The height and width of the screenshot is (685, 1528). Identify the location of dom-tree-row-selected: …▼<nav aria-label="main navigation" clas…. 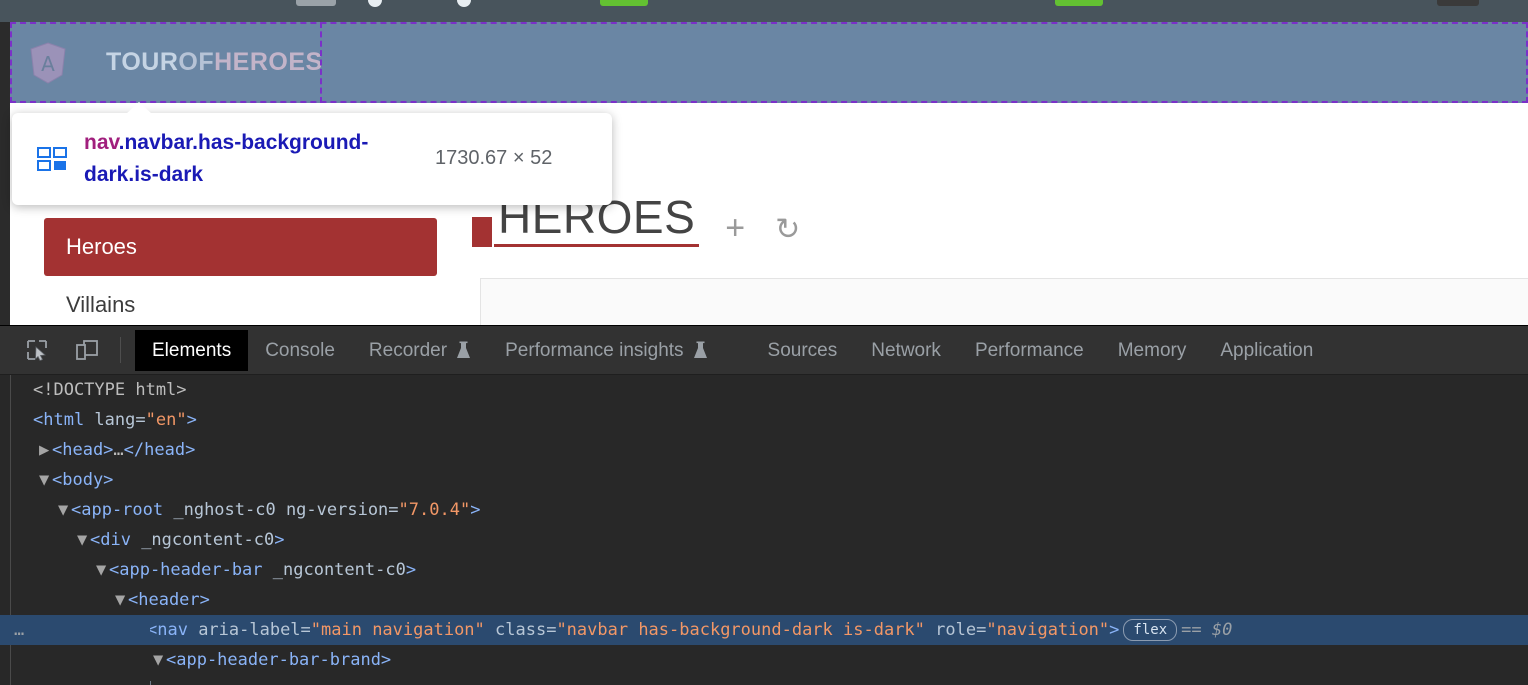
(764, 630).